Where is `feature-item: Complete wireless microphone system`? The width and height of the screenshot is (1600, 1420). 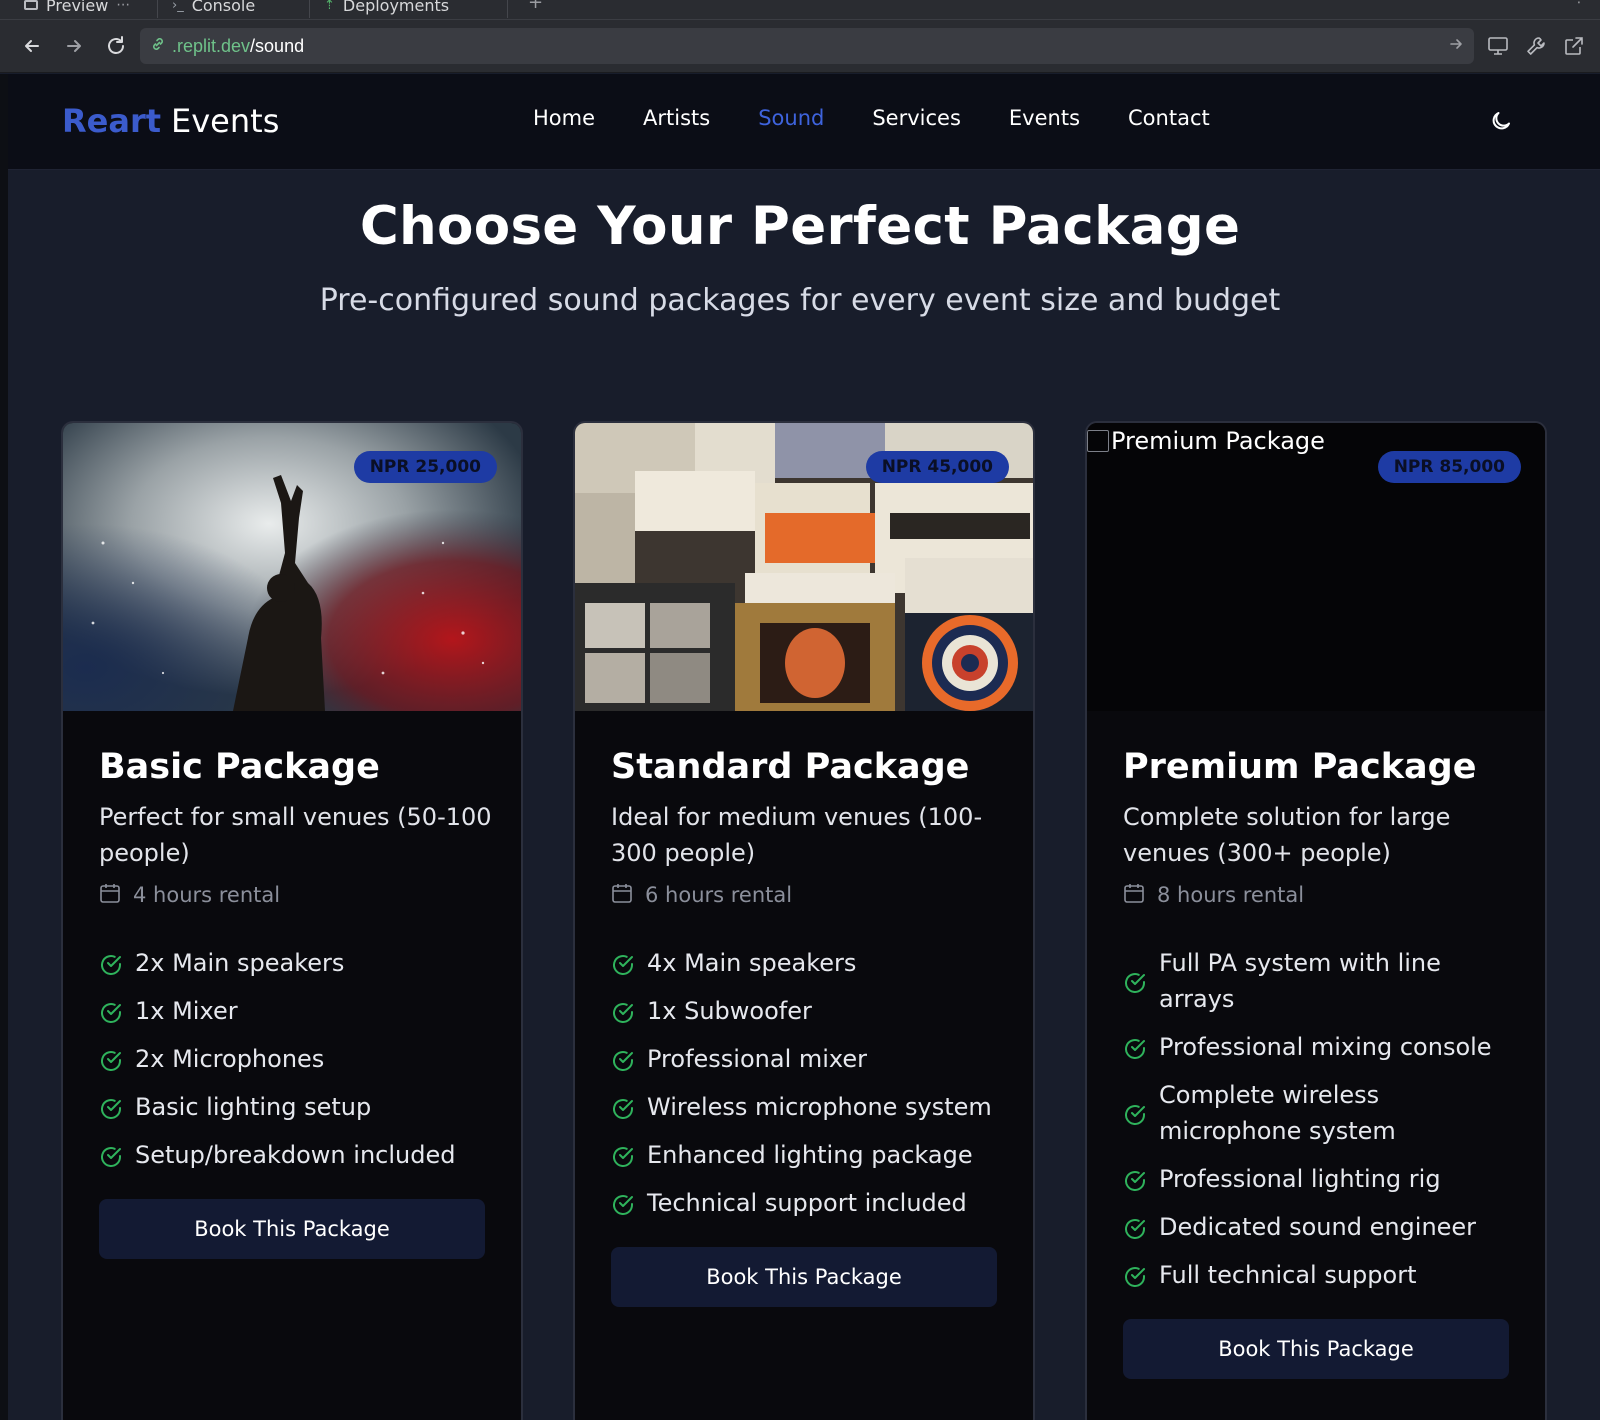 feature-item: Complete wireless microphone system is located at coordinates (1323, 1113).